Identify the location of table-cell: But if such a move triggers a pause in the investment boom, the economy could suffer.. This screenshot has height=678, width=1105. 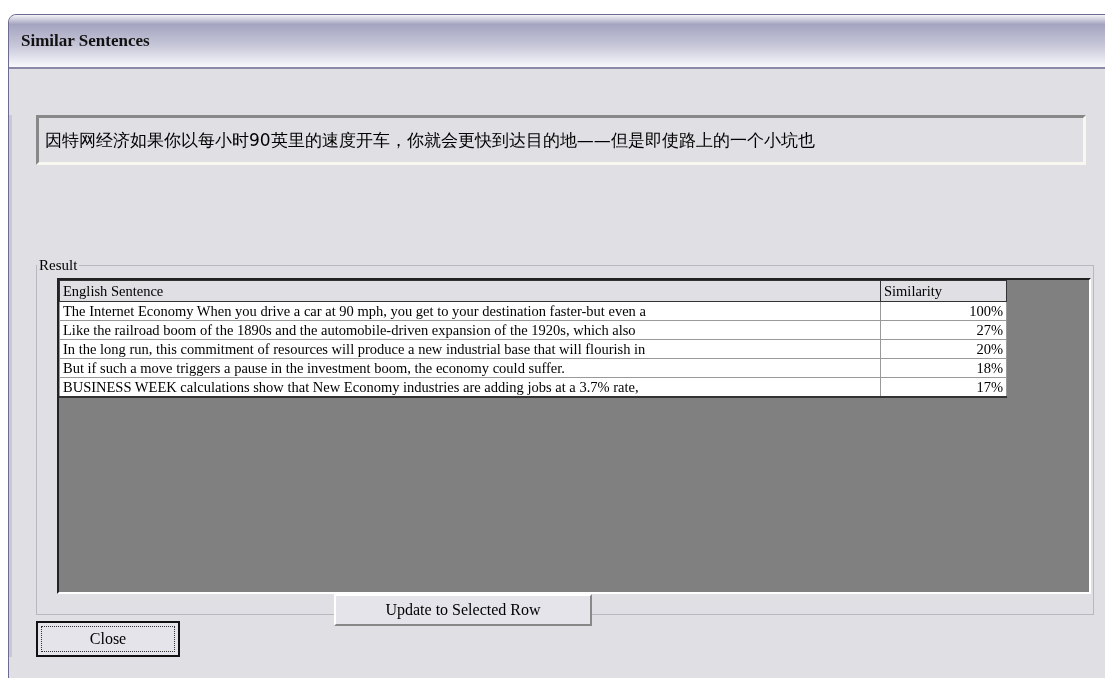
(470, 368).